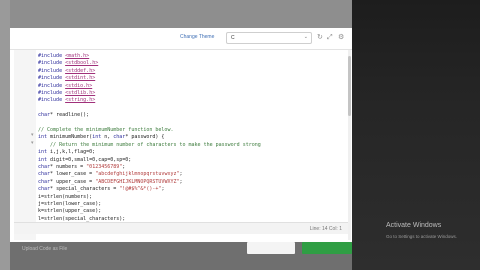 This screenshot has width=480, height=270. I want to click on language-value: C, so click(233, 38).